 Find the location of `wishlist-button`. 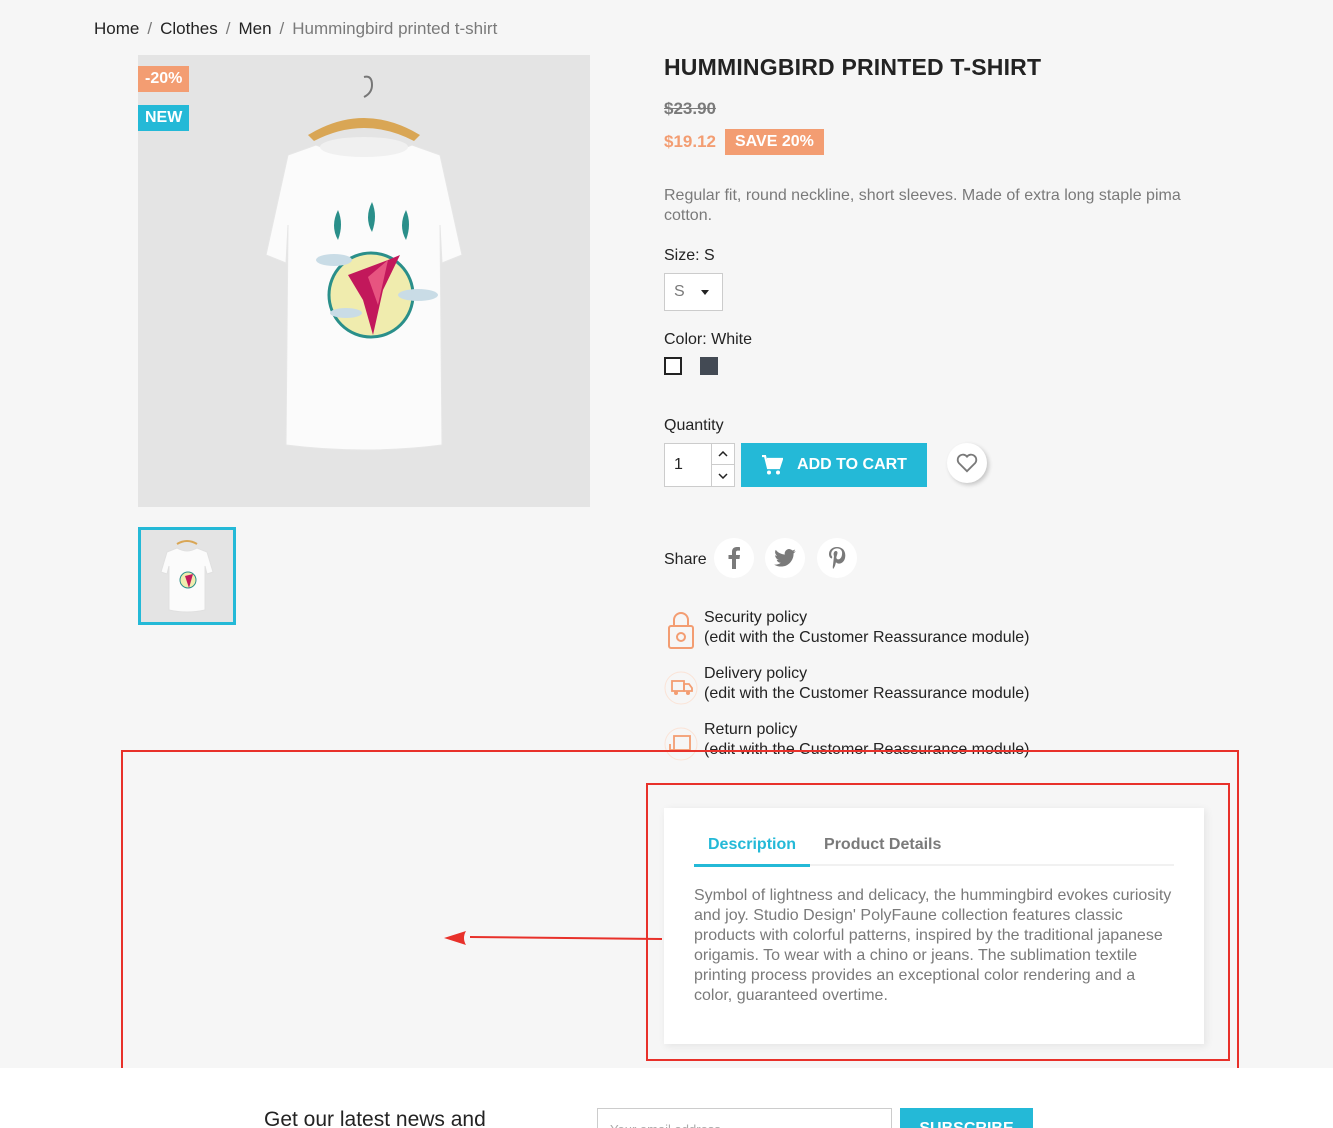

wishlist-button is located at coordinates (967, 463).